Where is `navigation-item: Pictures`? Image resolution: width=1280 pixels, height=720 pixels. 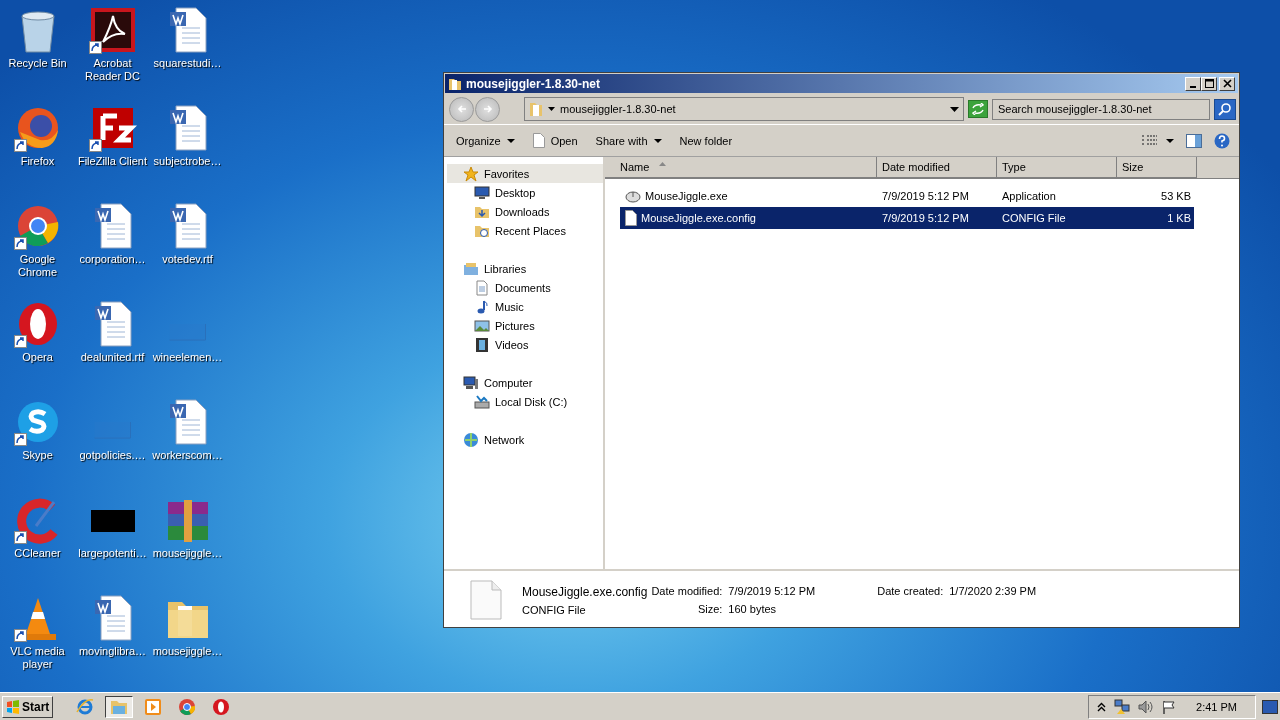 navigation-item: Pictures is located at coordinates (525, 325).